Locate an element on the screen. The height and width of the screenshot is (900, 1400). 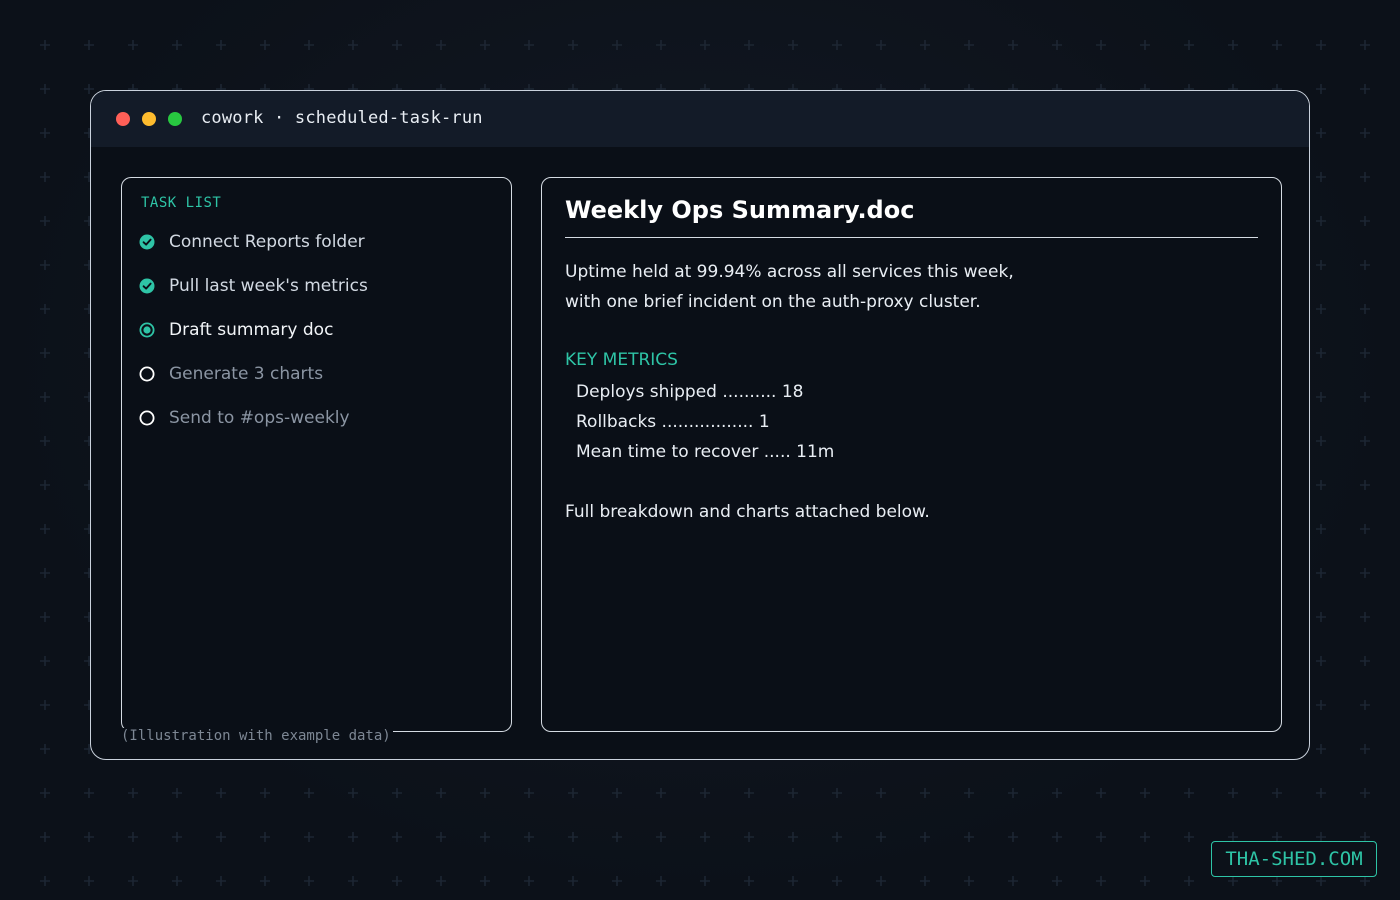
key-metrics-heading: KEY METRICS is located at coordinates (621, 360).